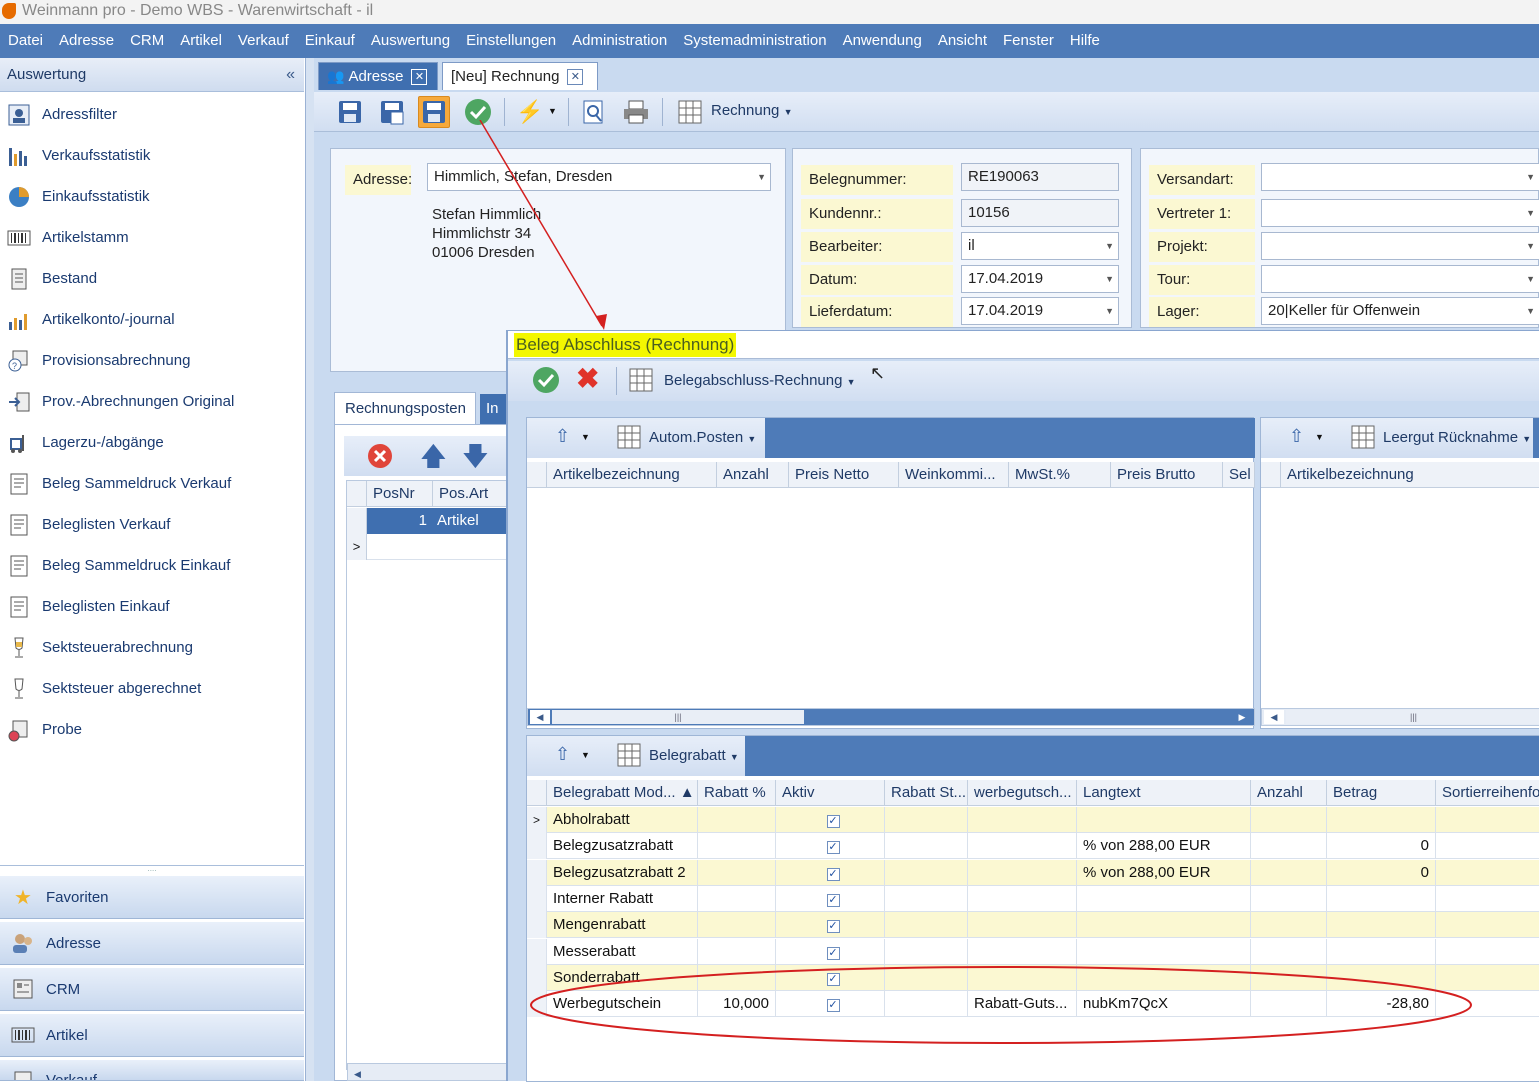 The height and width of the screenshot is (1082, 1539). Describe the element at coordinates (392, 112) in the screenshot. I see `save-new-button` at that location.